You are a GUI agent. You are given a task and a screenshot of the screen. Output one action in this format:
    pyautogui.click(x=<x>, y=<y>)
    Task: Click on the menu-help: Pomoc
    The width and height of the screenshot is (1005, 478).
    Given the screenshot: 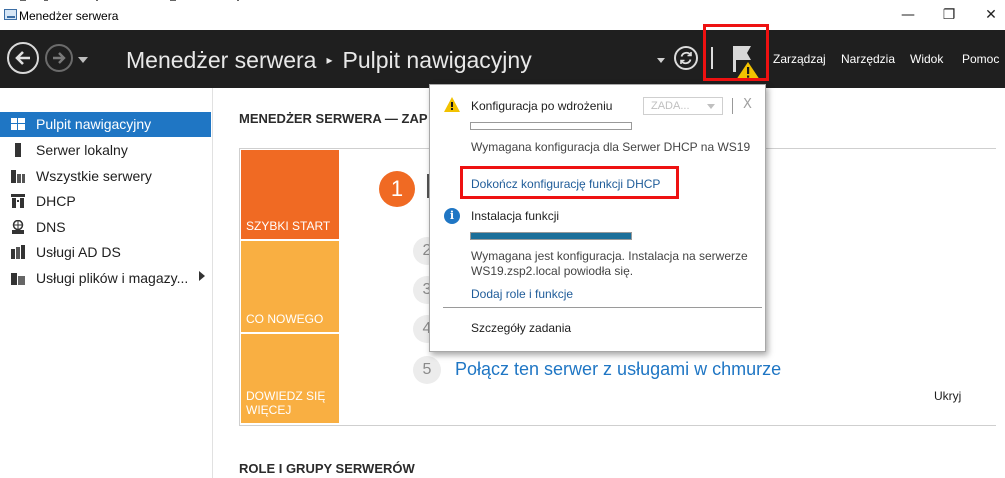 What is the action you would take?
    pyautogui.click(x=980, y=59)
    